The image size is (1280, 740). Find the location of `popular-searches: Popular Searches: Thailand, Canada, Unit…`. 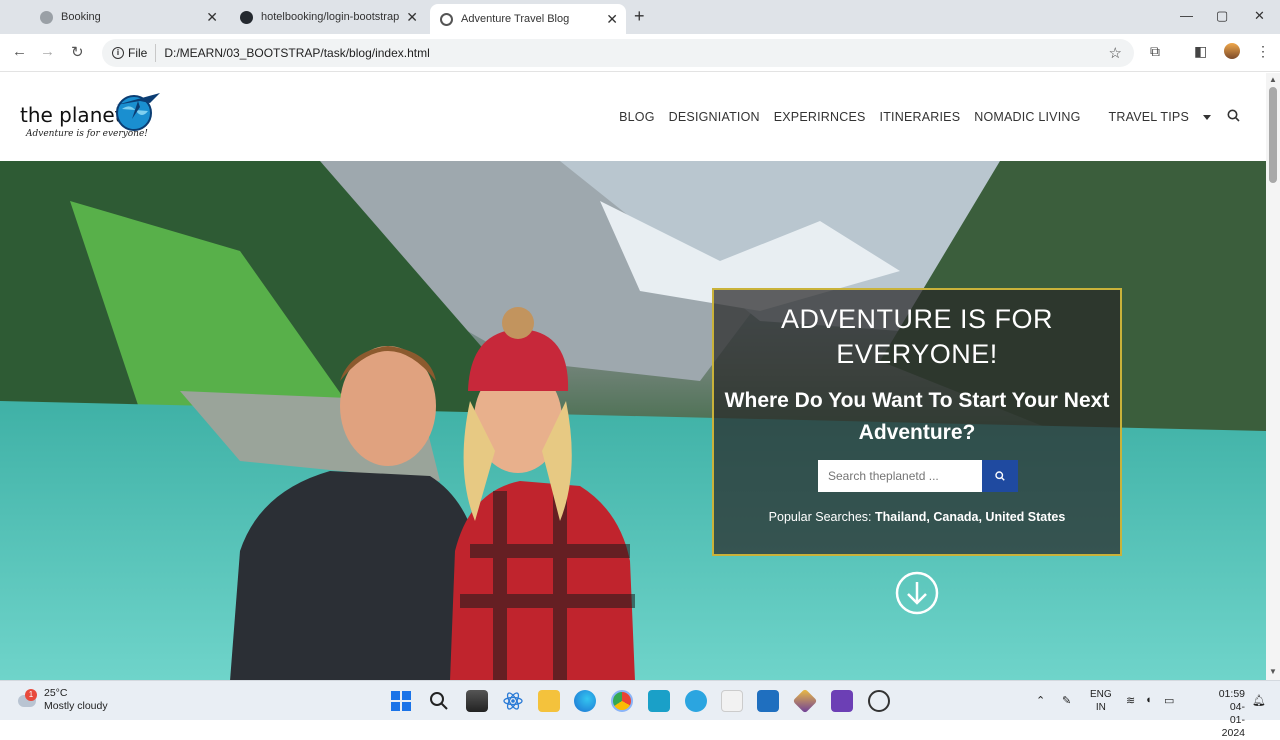

popular-searches: Popular Searches: Thailand, Canada, Unit… is located at coordinates (917, 517).